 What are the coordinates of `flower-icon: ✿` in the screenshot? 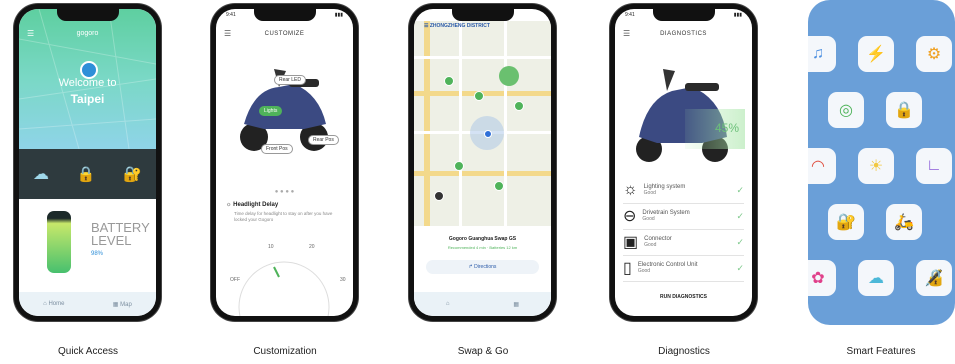 It's located at (822, 278).